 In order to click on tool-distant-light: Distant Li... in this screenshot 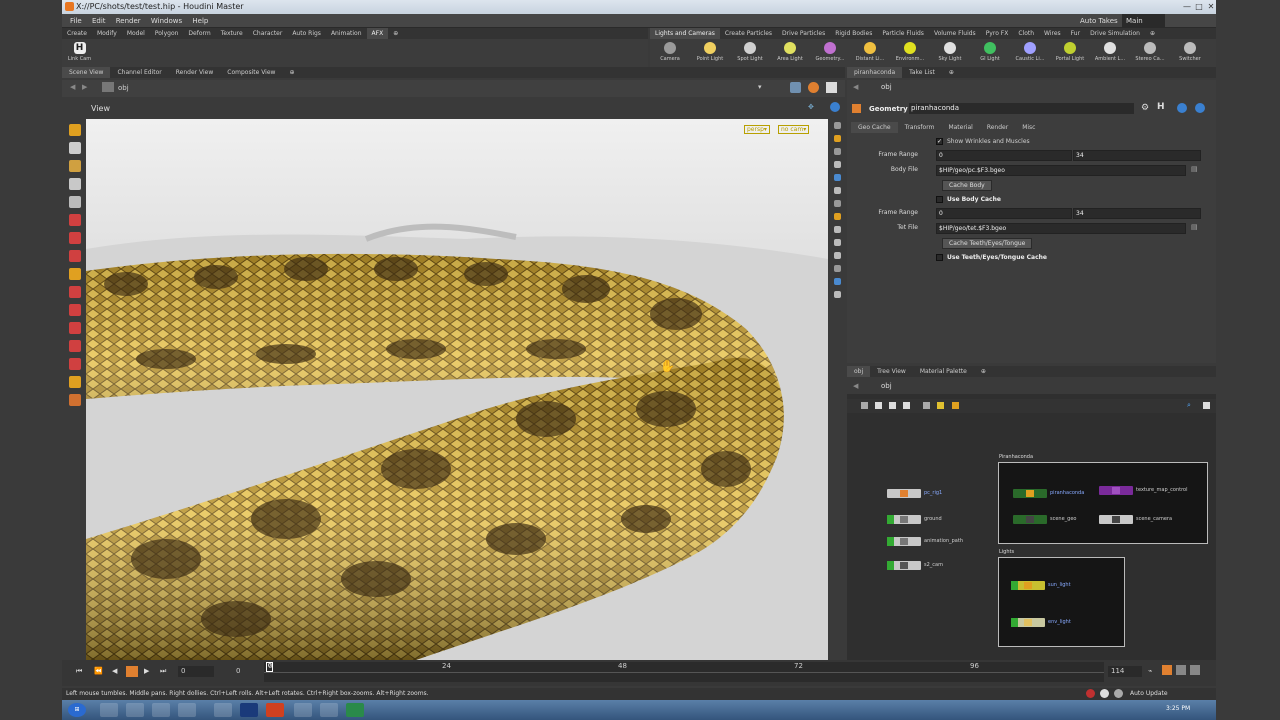, I will do `click(870, 50)`.